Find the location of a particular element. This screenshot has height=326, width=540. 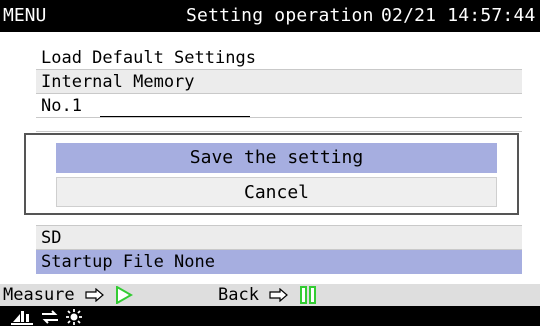

cancel-button: Cancel is located at coordinates (276, 192).